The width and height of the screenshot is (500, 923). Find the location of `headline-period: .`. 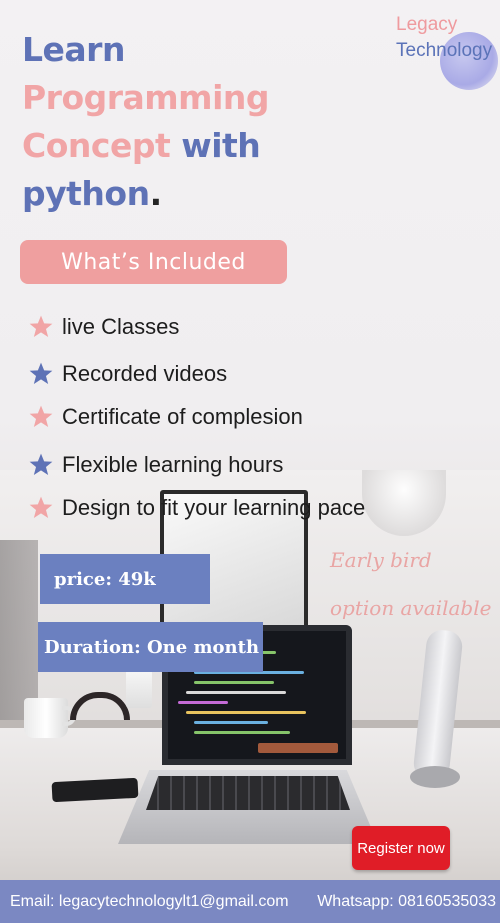

headline-period: . is located at coordinates (156, 193).